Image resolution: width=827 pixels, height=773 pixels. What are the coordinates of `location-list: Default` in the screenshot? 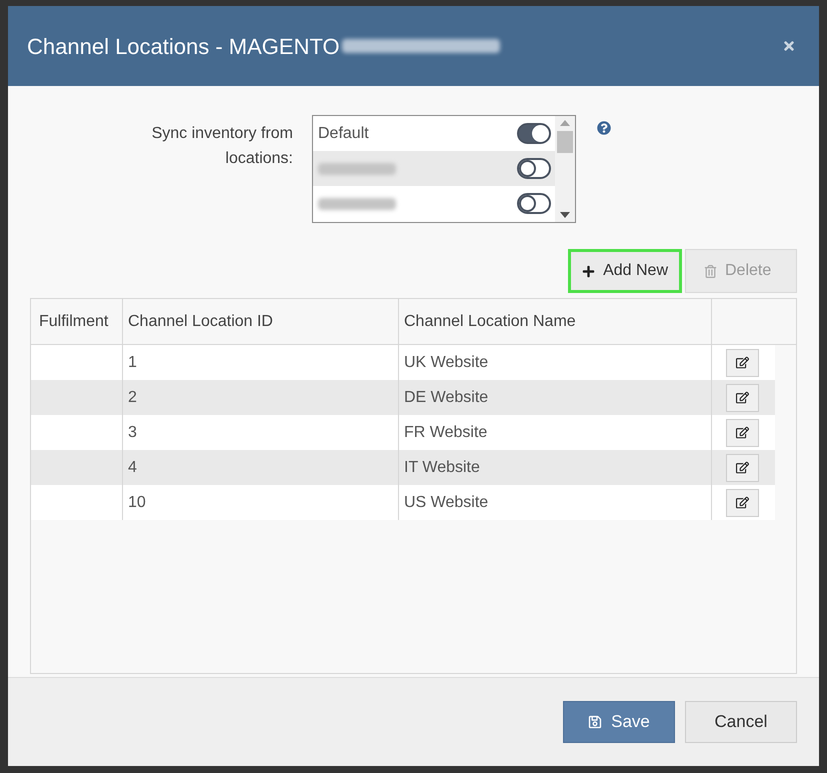 It's located at (444, 169).